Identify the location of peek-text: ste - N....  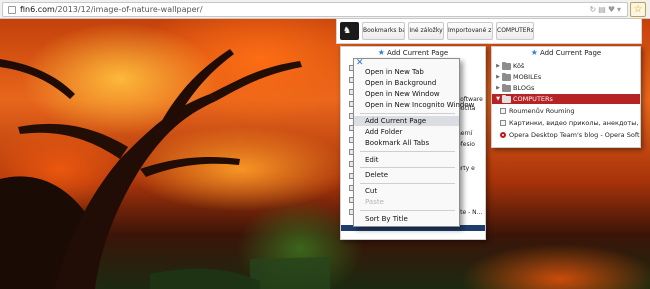
(470, 212).